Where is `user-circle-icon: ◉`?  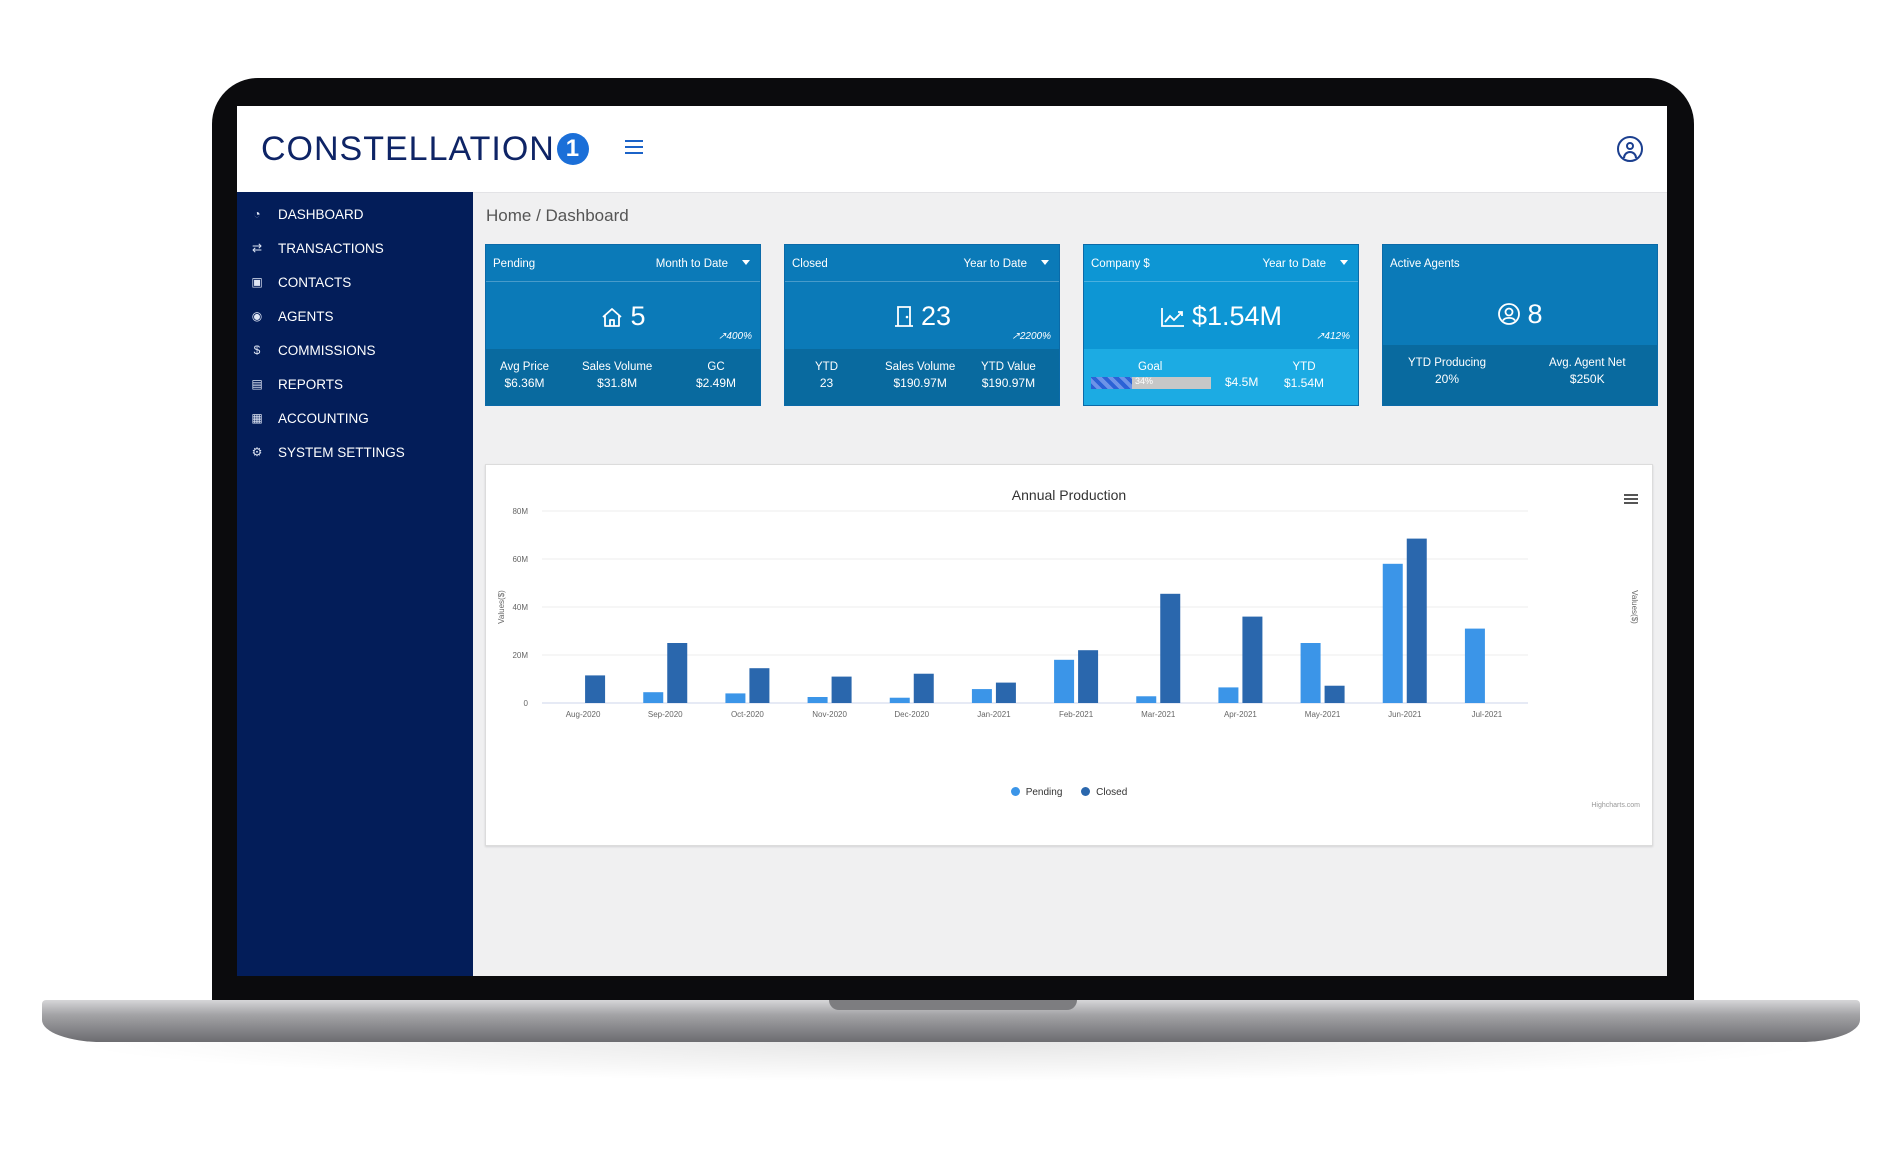 user-circle-icon: ◉ is located at coordinates (257, 316).